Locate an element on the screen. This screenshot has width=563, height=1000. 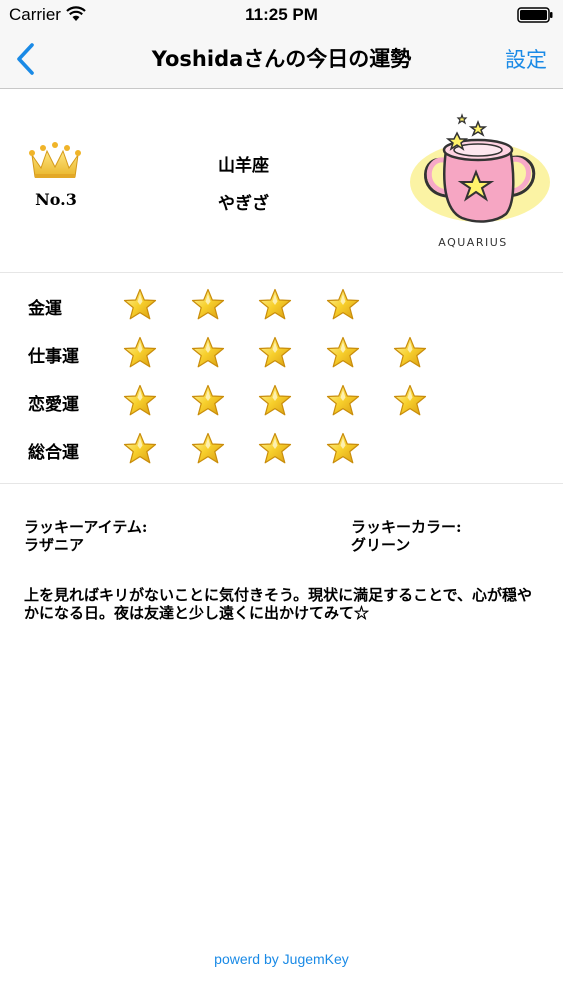
navigation-bar: Yoshidaさんの今日の運勢 設定 is located at coordinates (281, 59).